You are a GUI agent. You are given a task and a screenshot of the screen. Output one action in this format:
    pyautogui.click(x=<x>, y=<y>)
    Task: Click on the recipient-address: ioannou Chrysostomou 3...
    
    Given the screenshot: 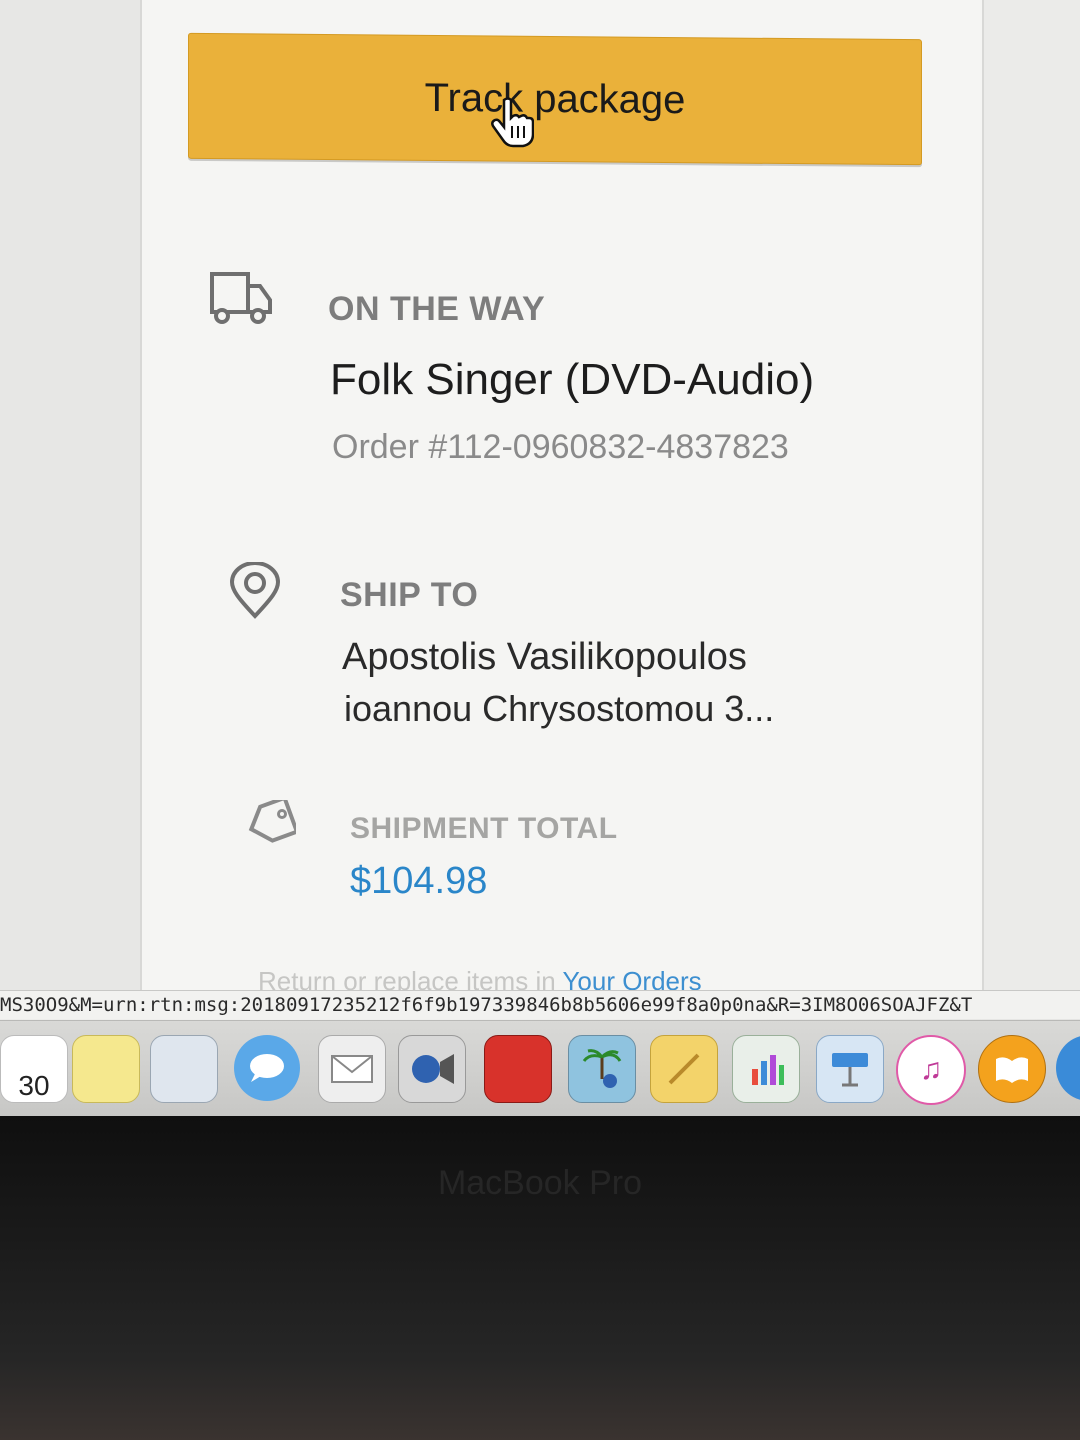 What is the action you would take?
    pyautogui.click(x=559, y=708)
    